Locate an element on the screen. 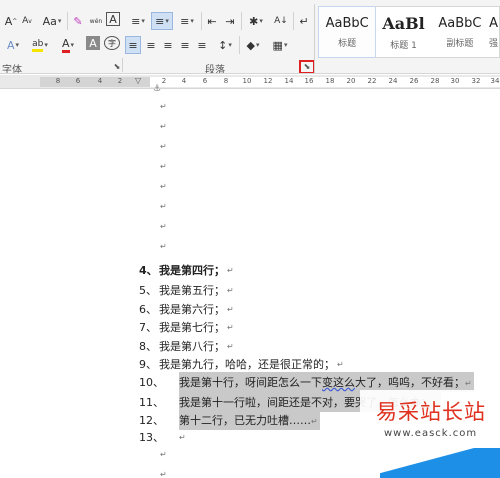 The image size is (500, 478). font-group-label: 字体 is located at coordinates (12, 69).